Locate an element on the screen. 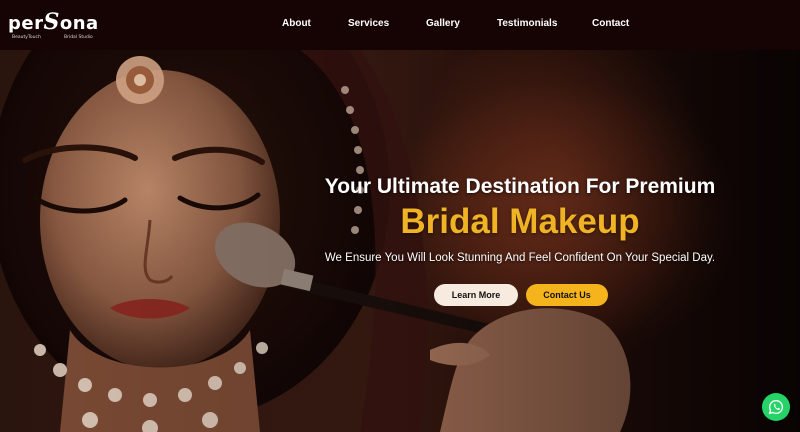 This screenshot has height=432, width=800. nav-item-services: Services is located at coordinates (368, 23).